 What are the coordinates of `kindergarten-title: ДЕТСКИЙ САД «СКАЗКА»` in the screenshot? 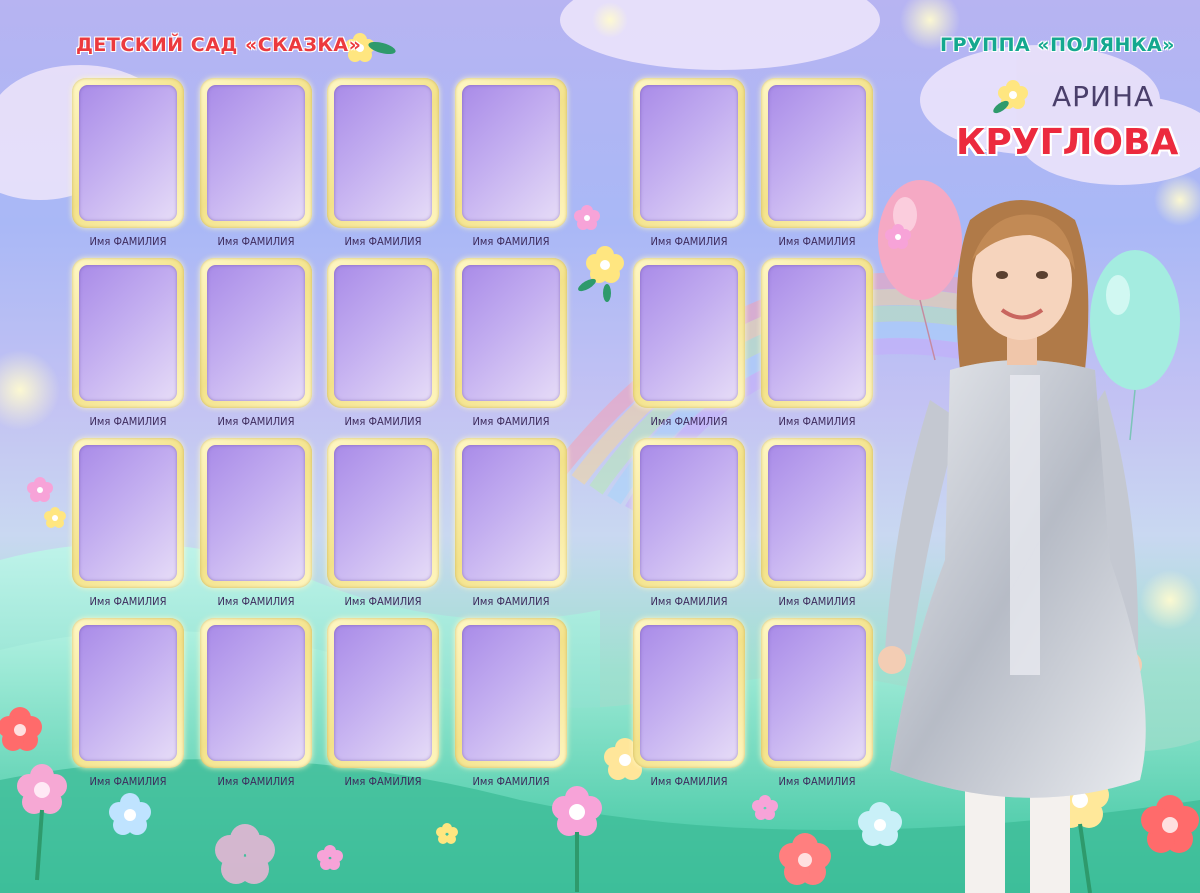 It's located at (219, 45).